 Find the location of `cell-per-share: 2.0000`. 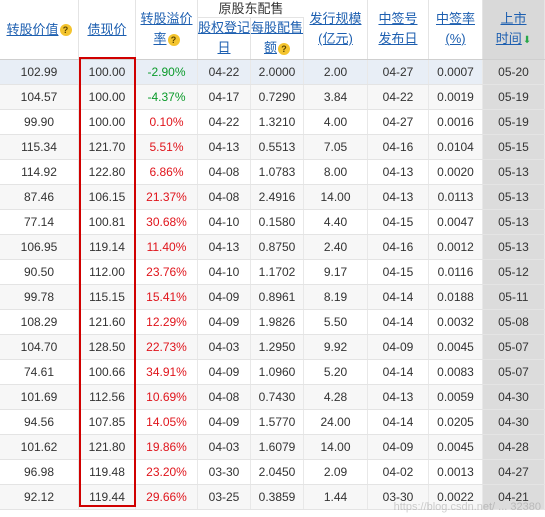

cell-per-share: 2.0000 is located at coordinates (277, 72).